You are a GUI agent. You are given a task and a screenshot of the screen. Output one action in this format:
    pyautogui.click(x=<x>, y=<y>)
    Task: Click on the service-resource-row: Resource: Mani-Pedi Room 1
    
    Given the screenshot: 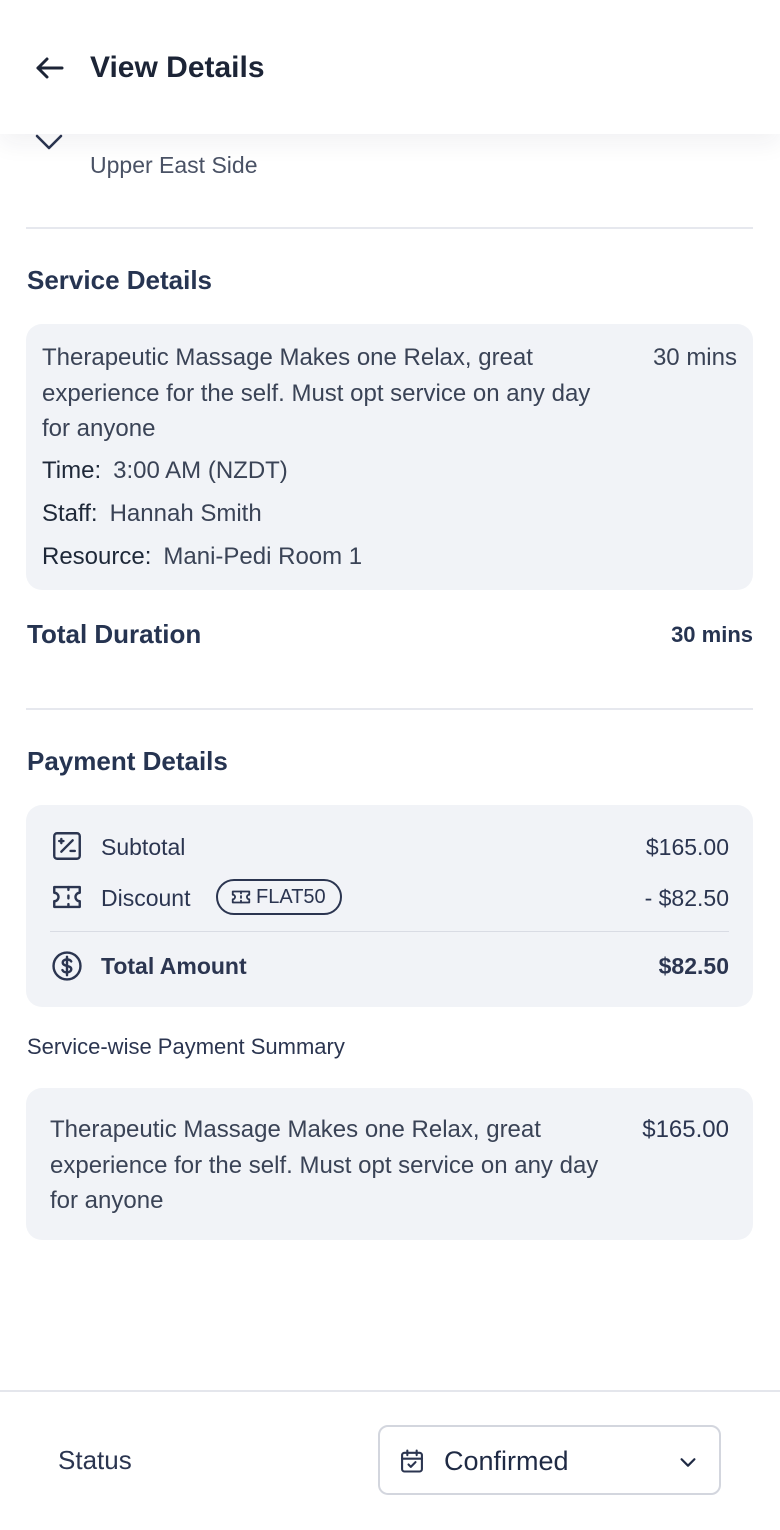 What is the action you would take?
    pyautogui.click(x=202, y=557)
    